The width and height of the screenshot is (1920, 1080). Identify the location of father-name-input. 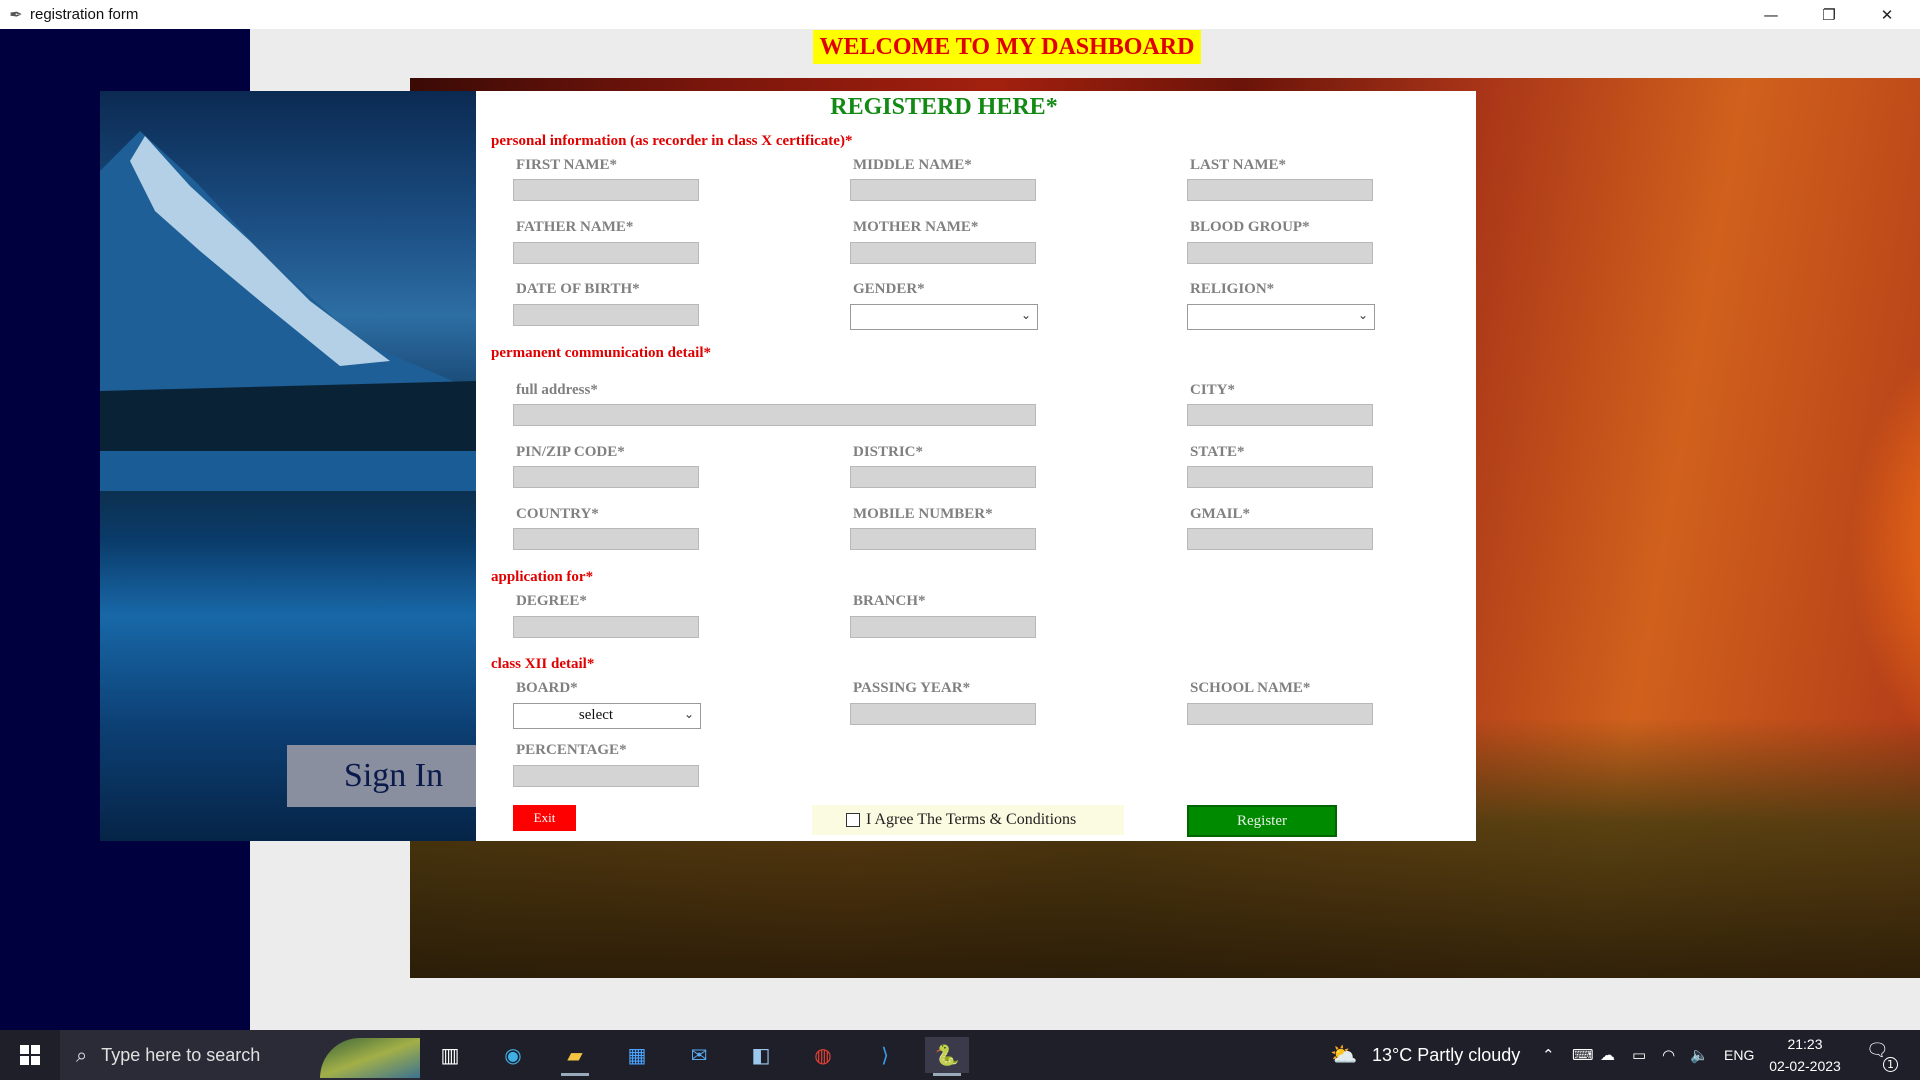
(606, 253).